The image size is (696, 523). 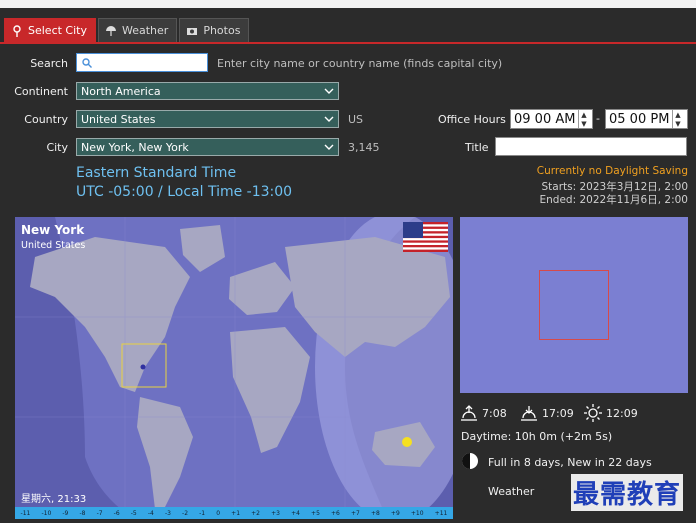 What do you see at coordinates (529, 413) in the screenshot?
I see `sunset-icon` at bounding box center [529, 413].